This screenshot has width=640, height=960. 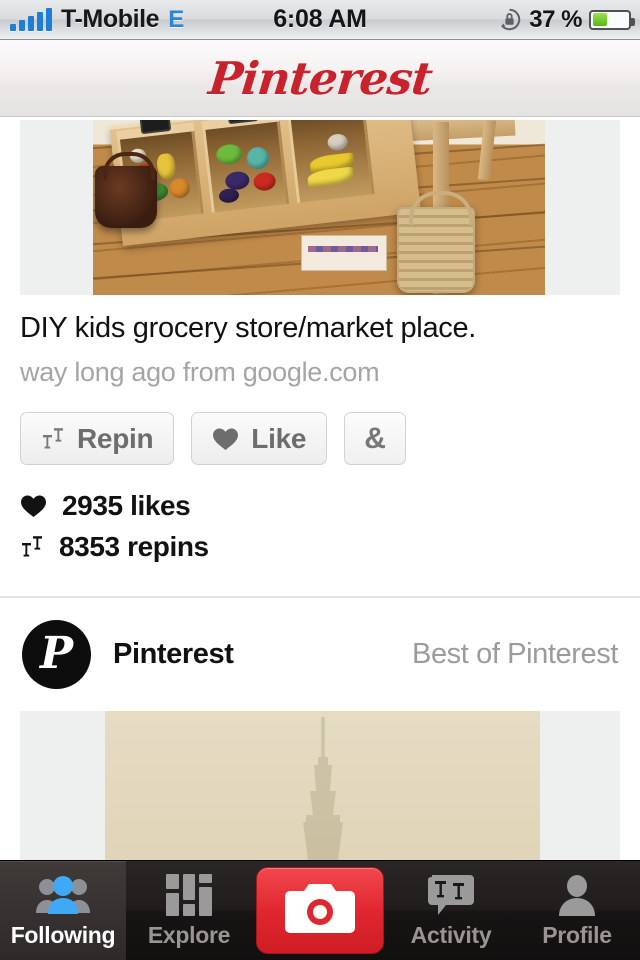 I want to click on repin-button: Repin, so click(x=97, y=439).